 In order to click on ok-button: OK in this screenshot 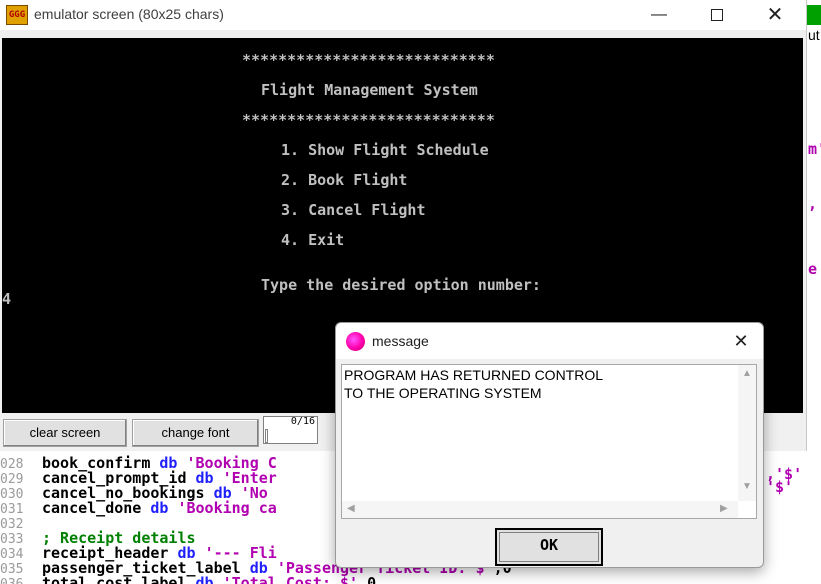, I will do `click(549, 547)`.